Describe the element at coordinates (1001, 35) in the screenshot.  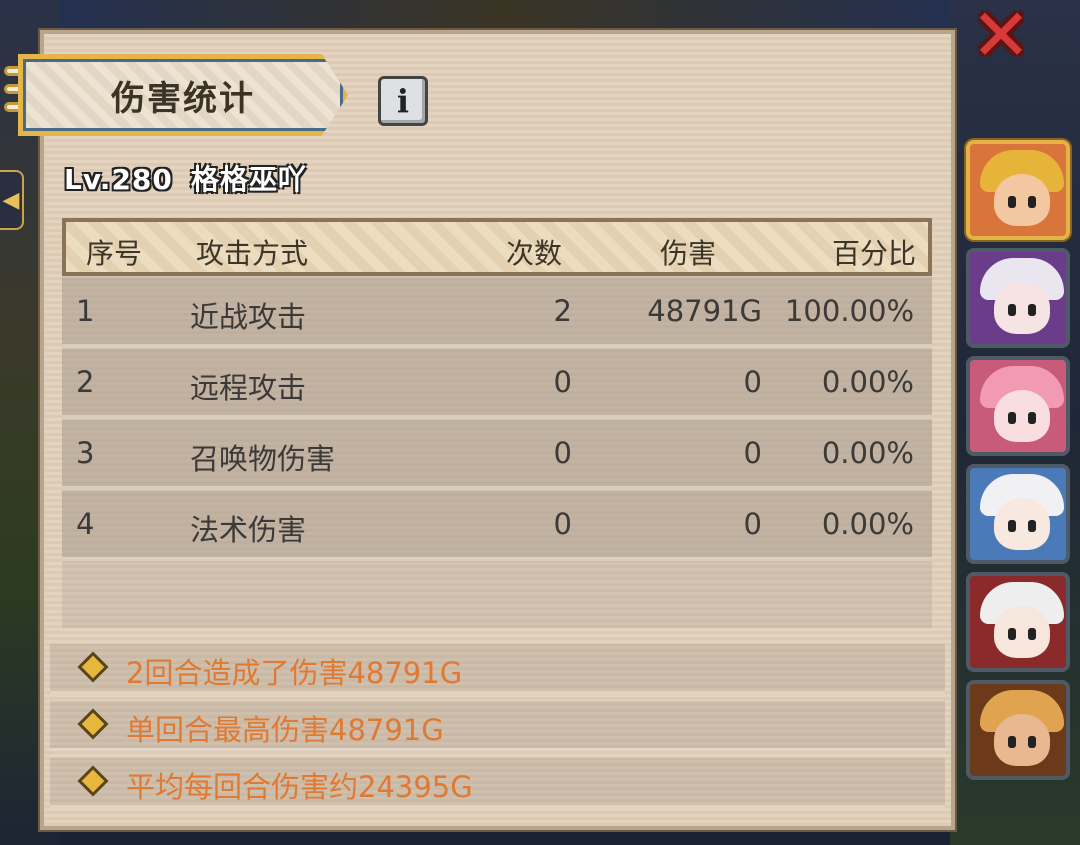
I see `close-icon: ✕` at that location.